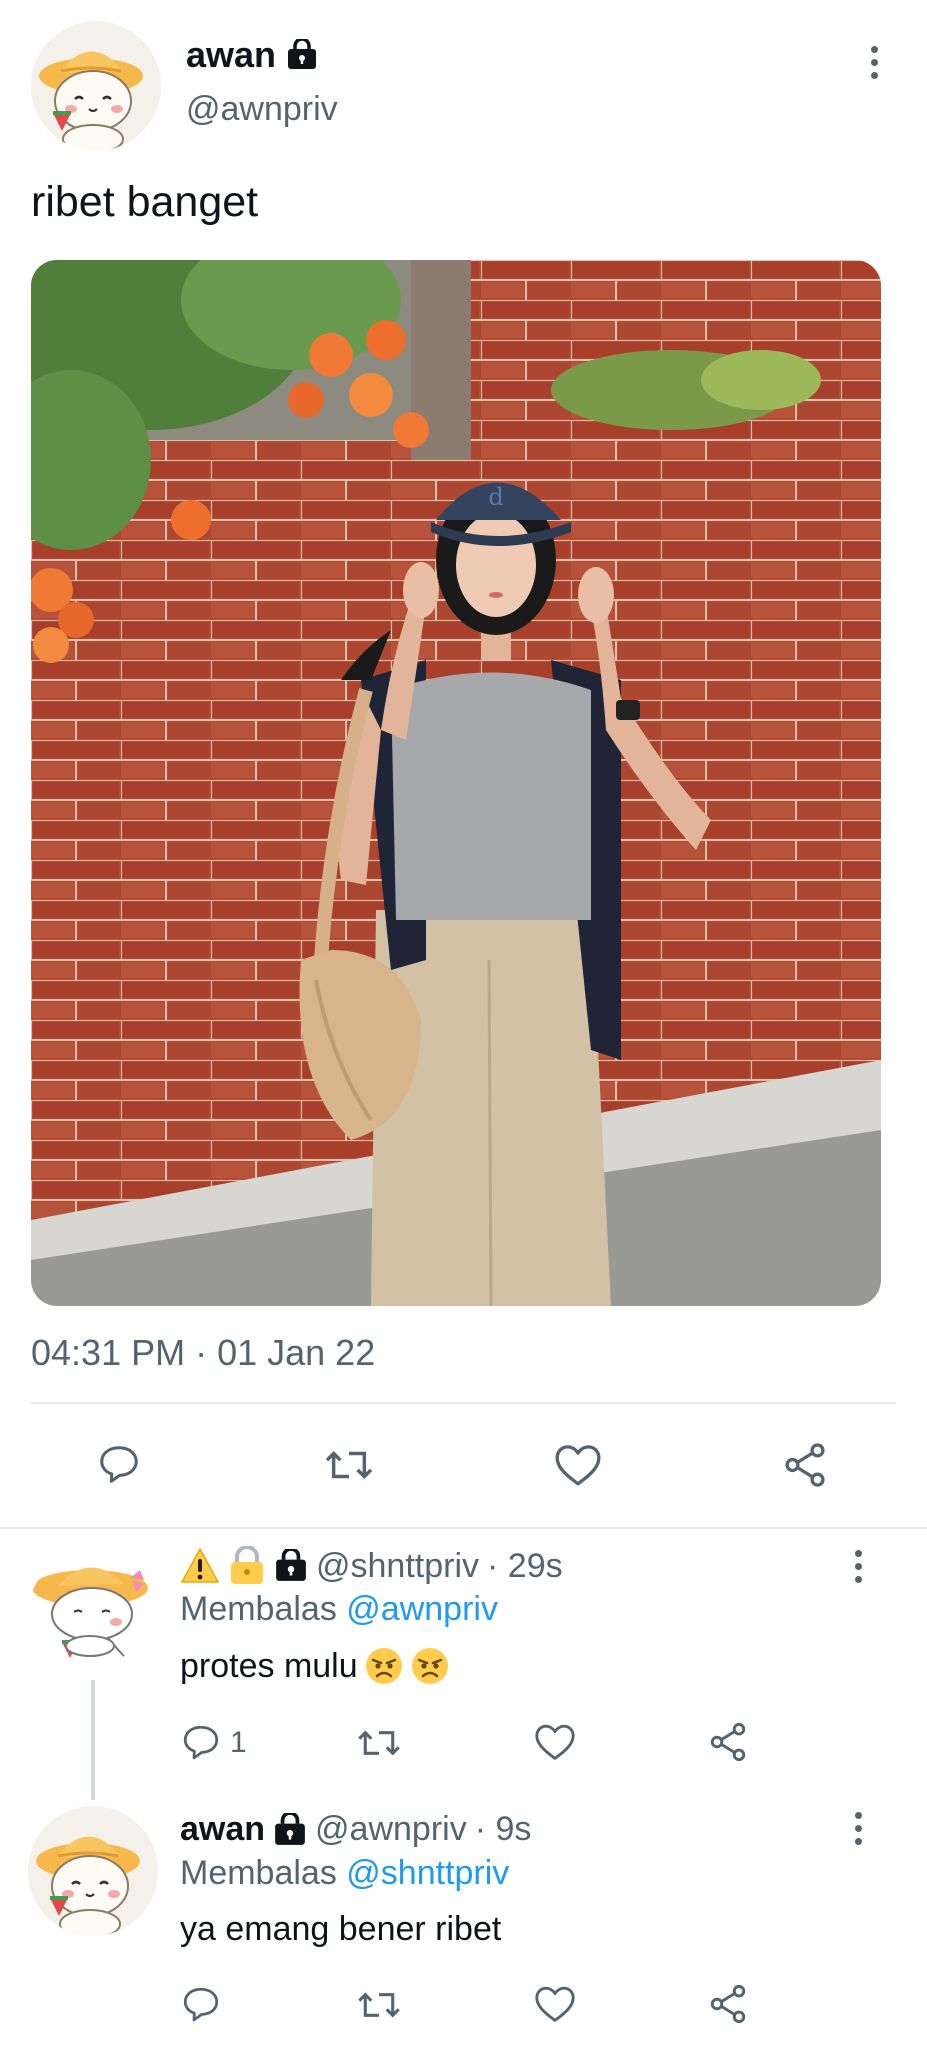  I want to click on reply-text-content: protes mulu, so click(269, 1665).